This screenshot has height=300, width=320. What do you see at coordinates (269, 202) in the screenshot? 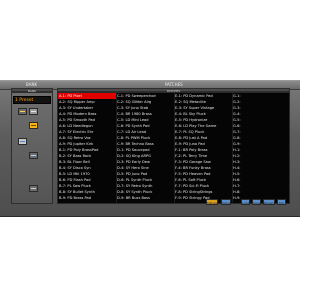
I see `rename-button: Rename` at bounding box center [269, 202].